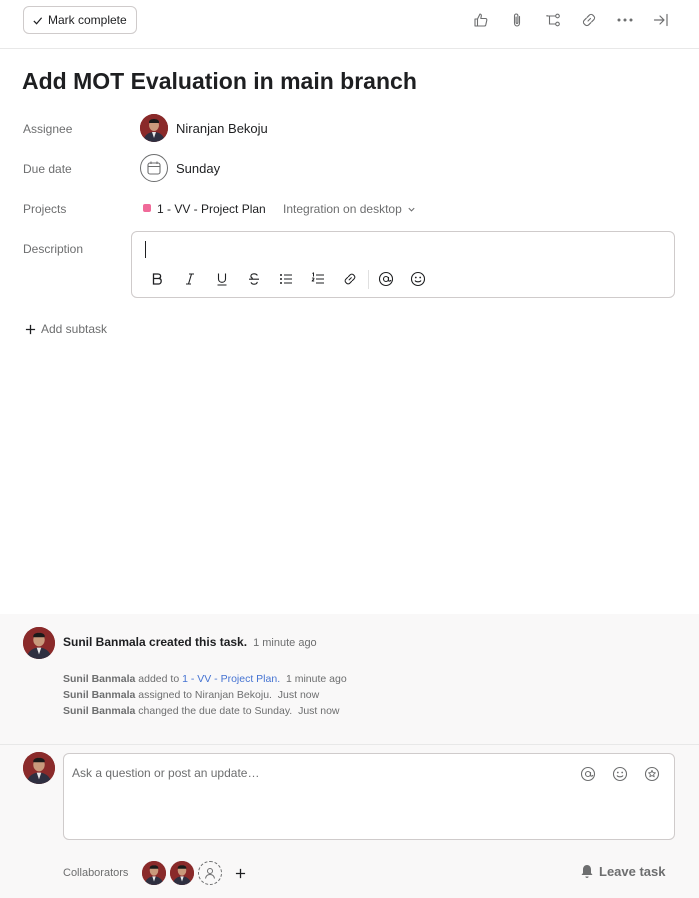 This screenshot has width=699, height=898. Describe the element at coordinates (155, 642) in the screenshot. I see `created-story-text: Sunil Banmala created this task.` at that location.